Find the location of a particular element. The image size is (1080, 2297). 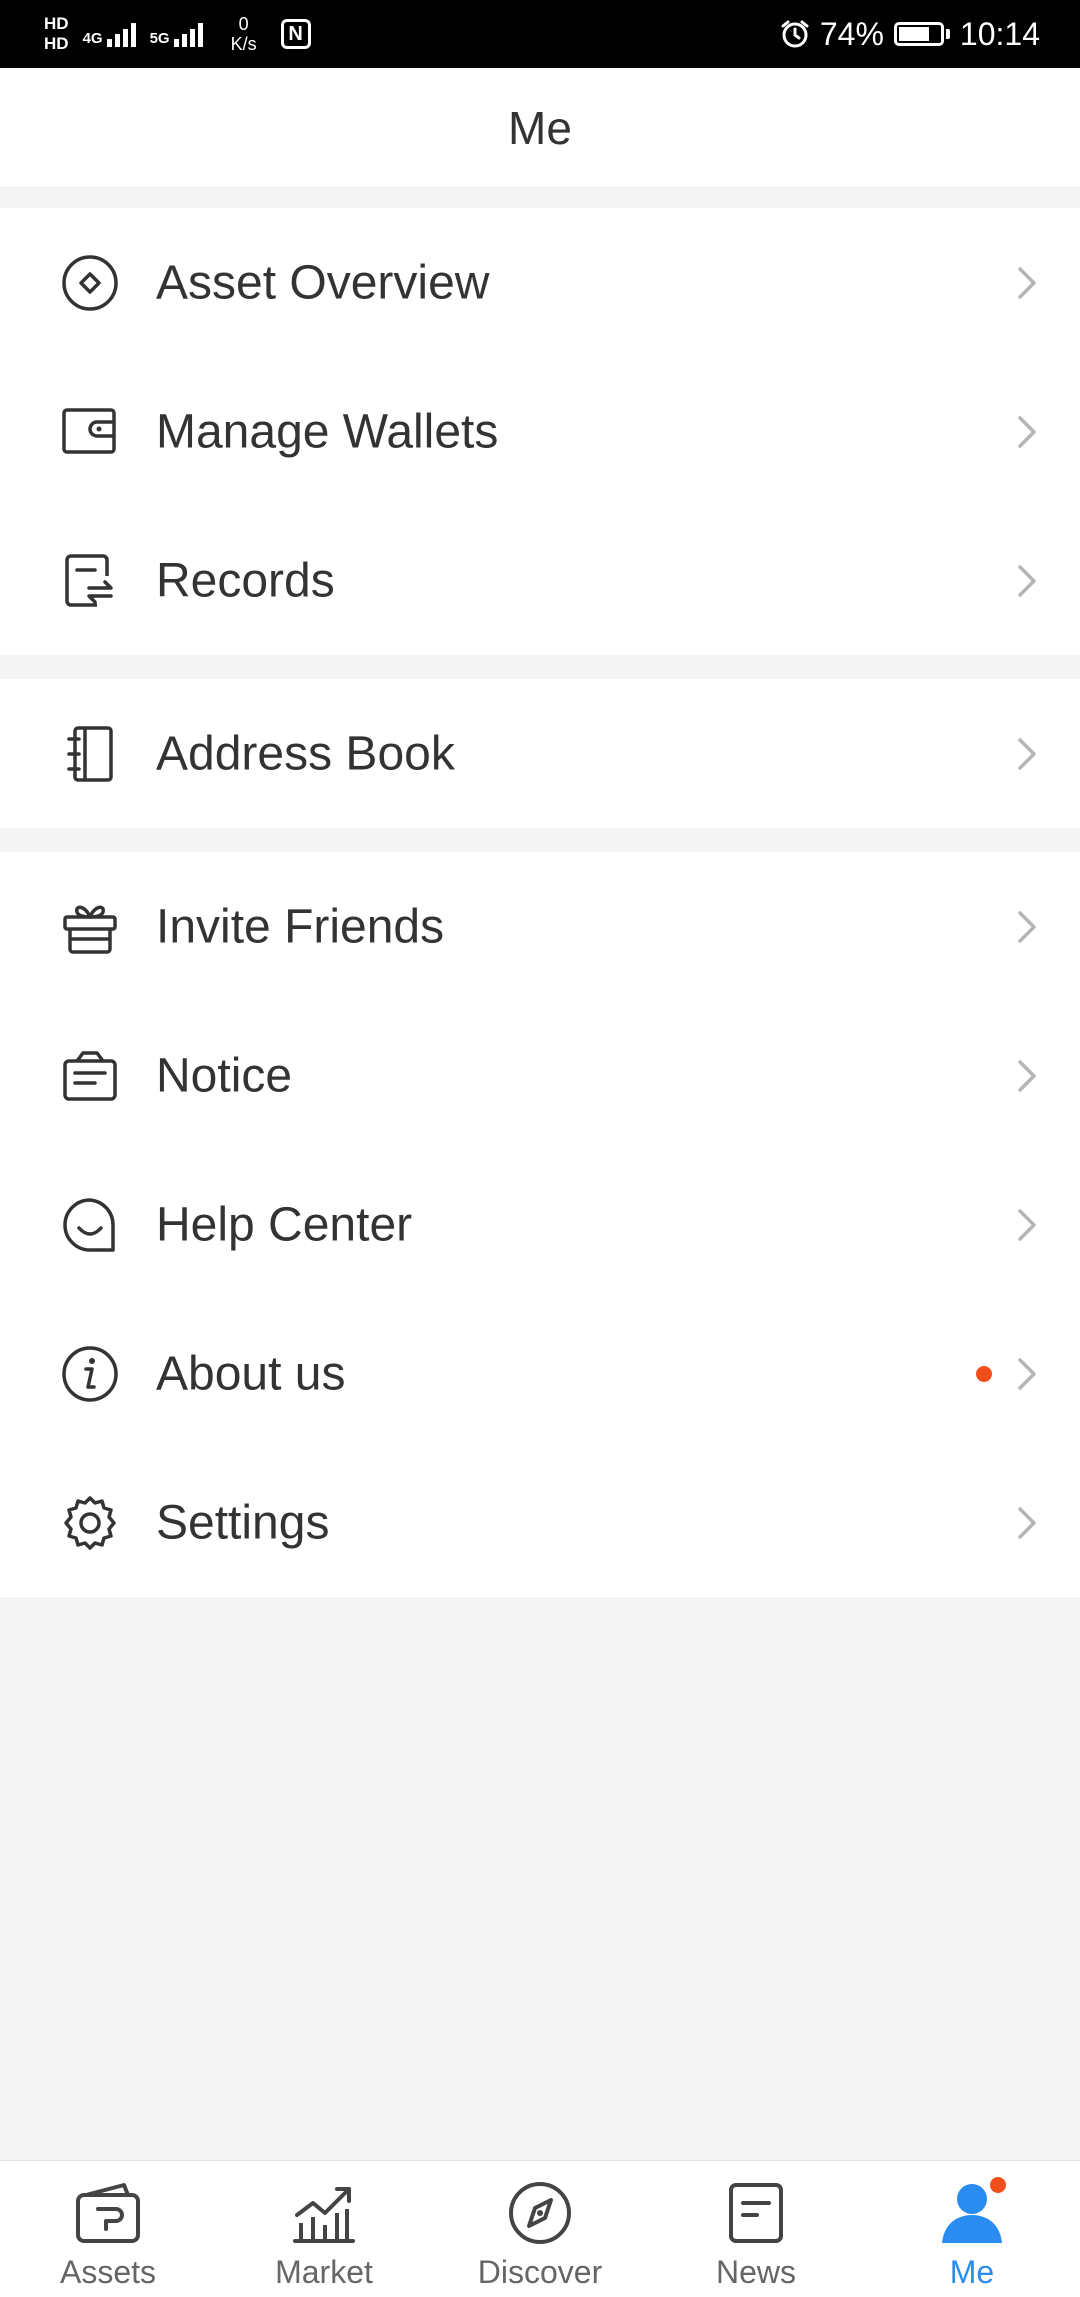

help-chat-icon is located at coordinates (90, 1225).